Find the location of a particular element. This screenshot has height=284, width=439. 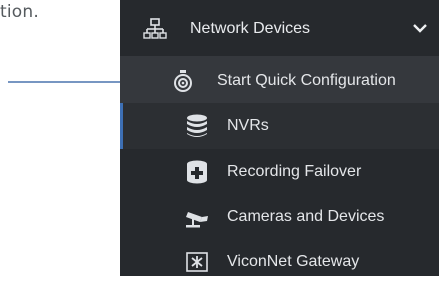

menu-header-network-devices: Network Devices is located at coordinates (279, 28).